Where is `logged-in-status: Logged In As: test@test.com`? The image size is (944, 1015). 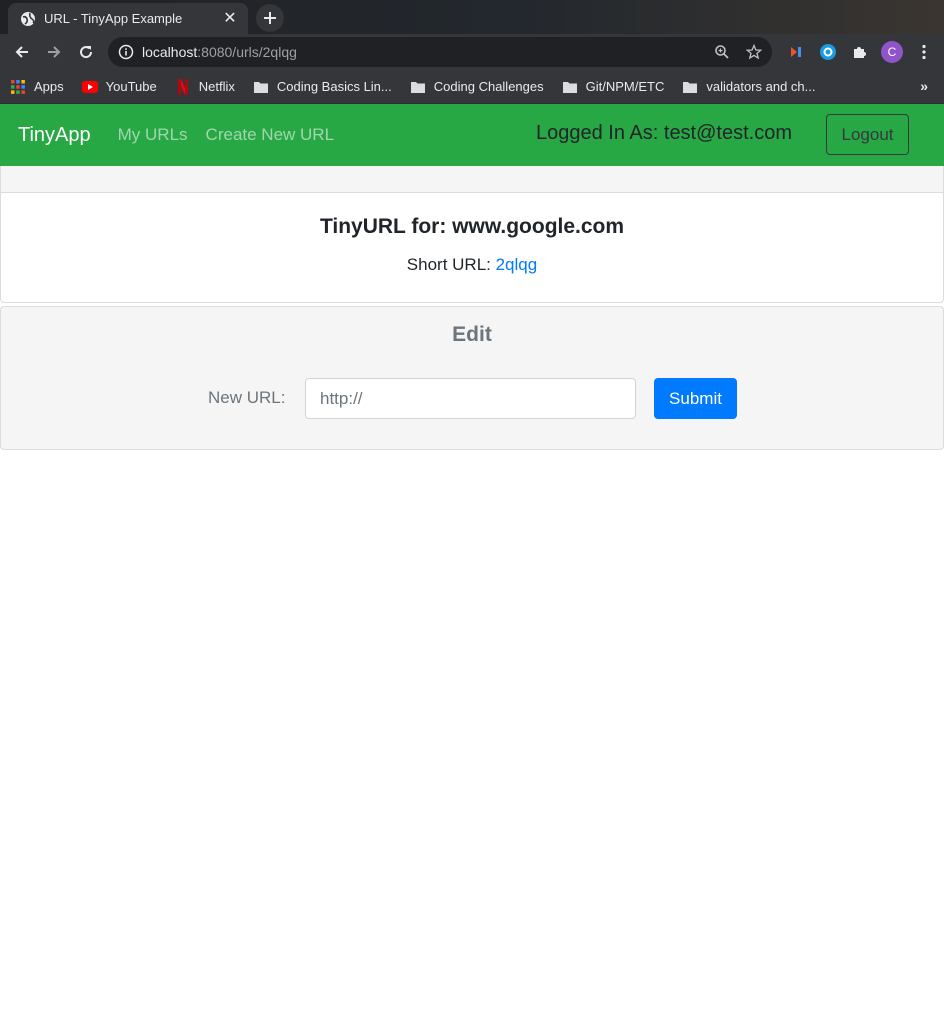 logged-in-status: Logged In As: test@test.com is located at coordinates (664, 133).